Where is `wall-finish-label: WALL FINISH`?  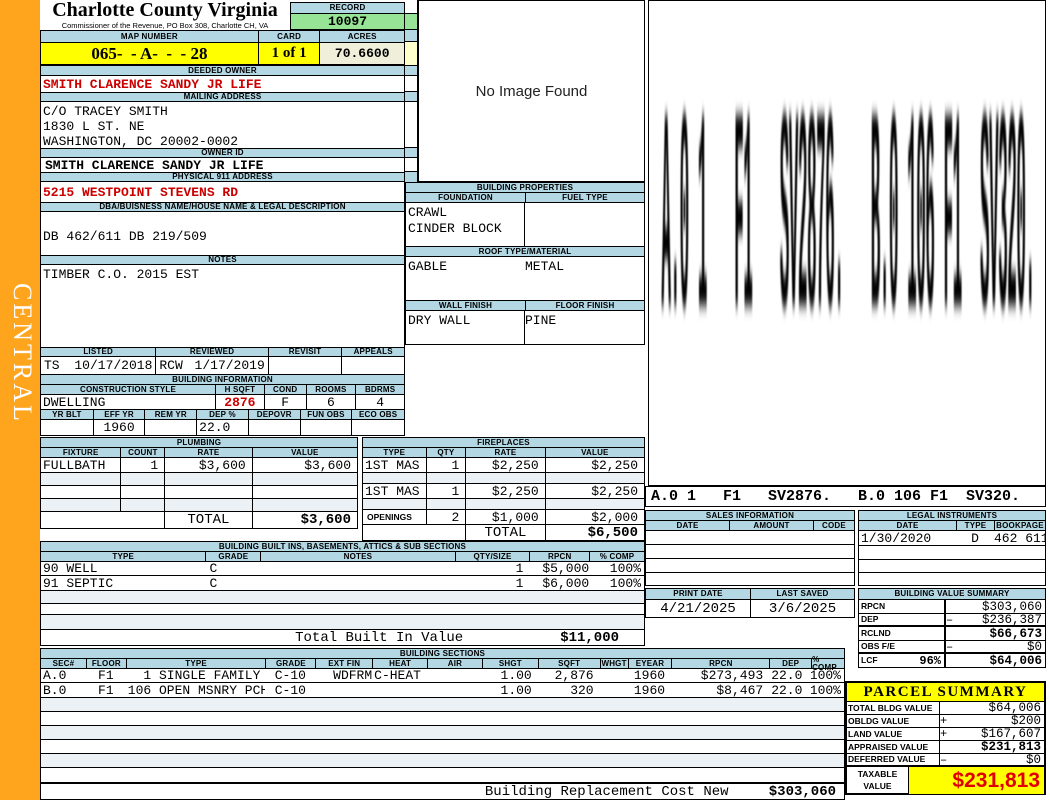
wall-finish-label: WALL FINISH is located at coordinates (465, 305).